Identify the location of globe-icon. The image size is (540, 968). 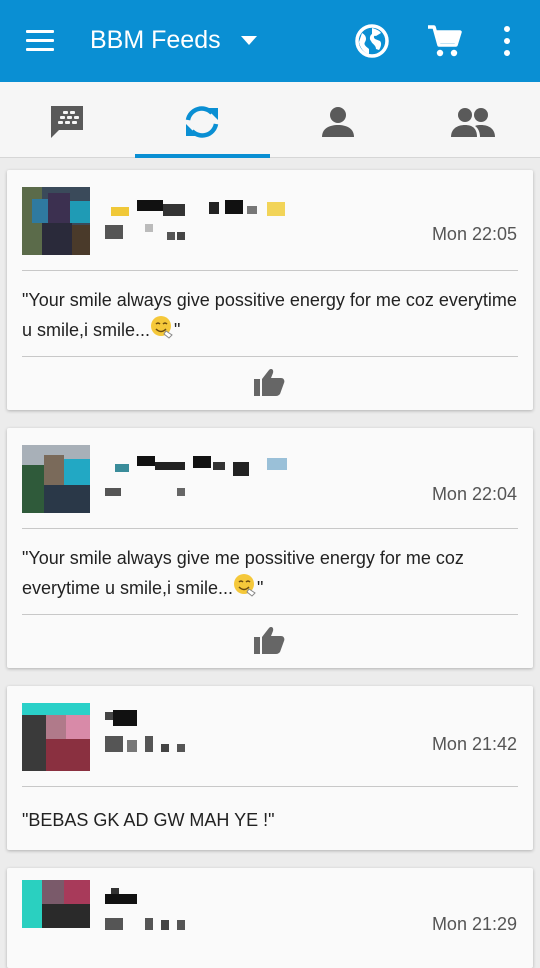
(372, 41).